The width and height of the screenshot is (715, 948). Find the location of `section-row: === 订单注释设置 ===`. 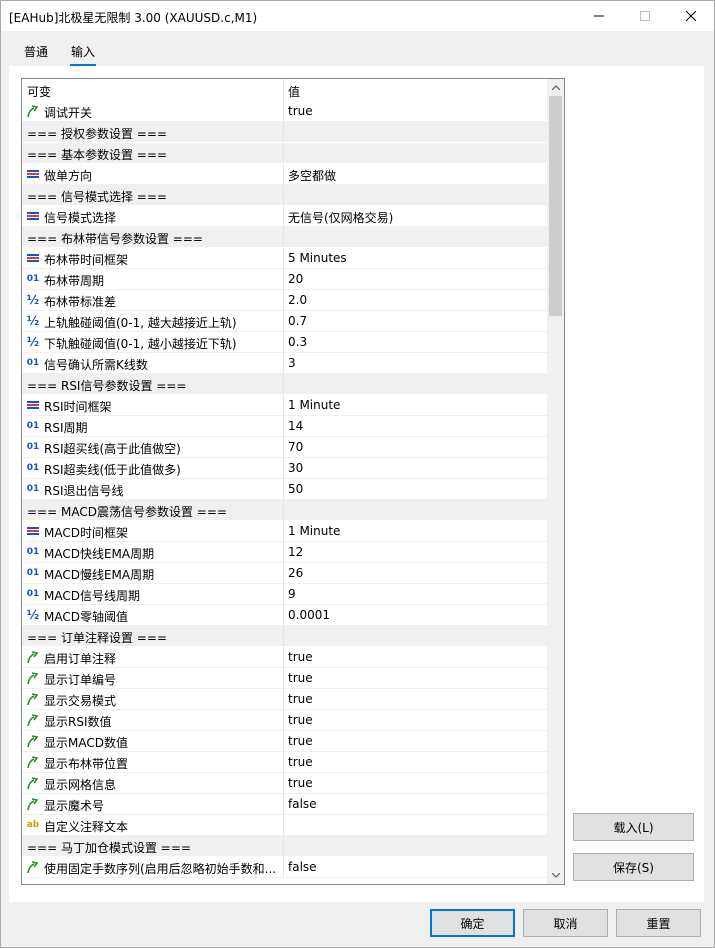

section-row: === 订单注释设置 === is located at coordinates (284, 636).